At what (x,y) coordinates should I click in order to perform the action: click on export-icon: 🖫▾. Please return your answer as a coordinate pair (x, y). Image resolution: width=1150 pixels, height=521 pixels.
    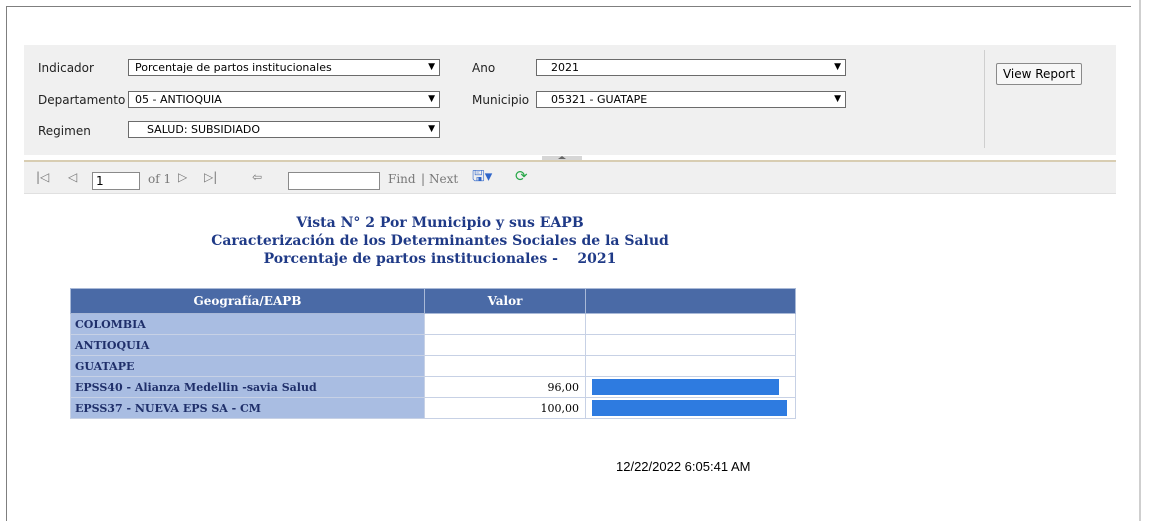
    Looking at the image, I should click on (482, 178).